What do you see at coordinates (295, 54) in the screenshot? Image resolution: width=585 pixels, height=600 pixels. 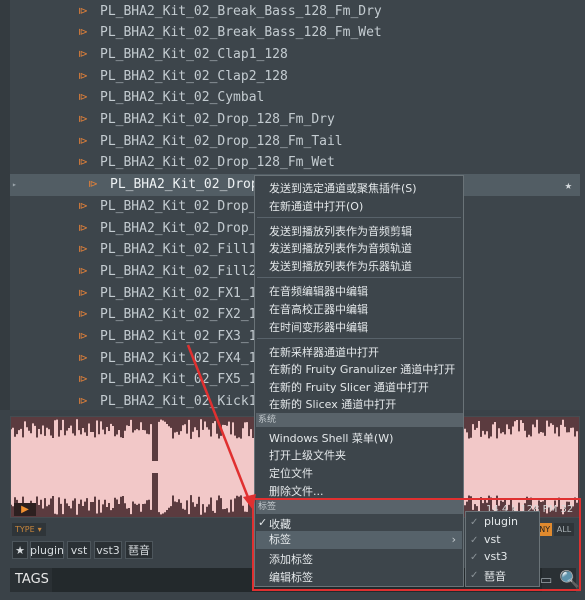 I see `file-row: ⧐ PL_BHA2_Kit_02_Clap1_128` at bounding box center [295, 54].